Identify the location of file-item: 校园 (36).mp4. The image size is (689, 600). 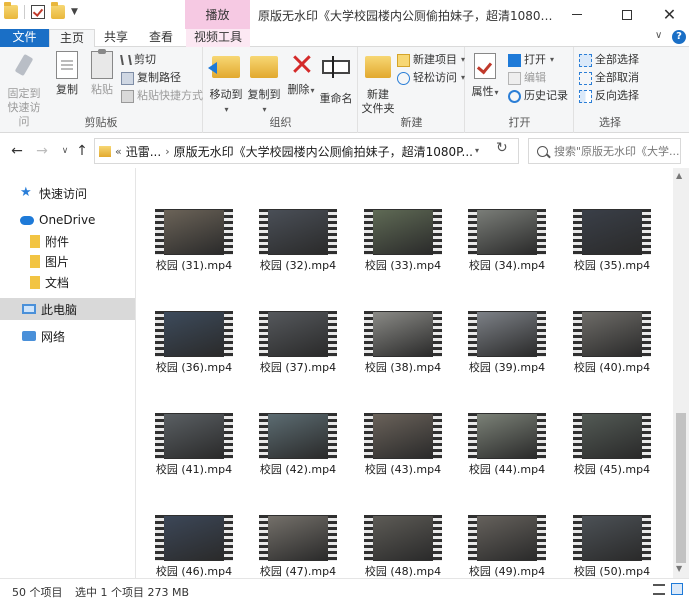
(191, 322).